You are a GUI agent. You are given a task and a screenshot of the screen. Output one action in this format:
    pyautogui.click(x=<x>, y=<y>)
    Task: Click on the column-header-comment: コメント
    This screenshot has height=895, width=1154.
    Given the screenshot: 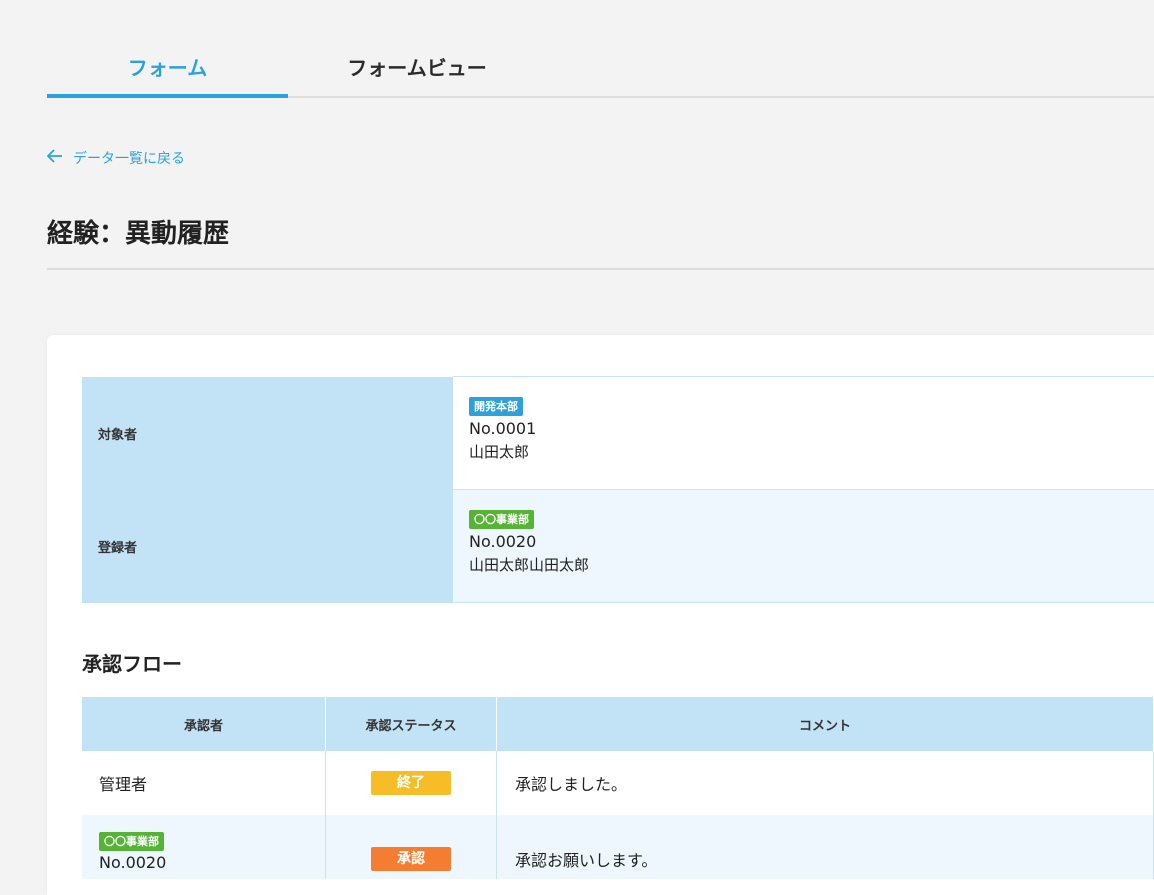 What is the action you would take?
    pyautogui.click(x=825, y=724)
    